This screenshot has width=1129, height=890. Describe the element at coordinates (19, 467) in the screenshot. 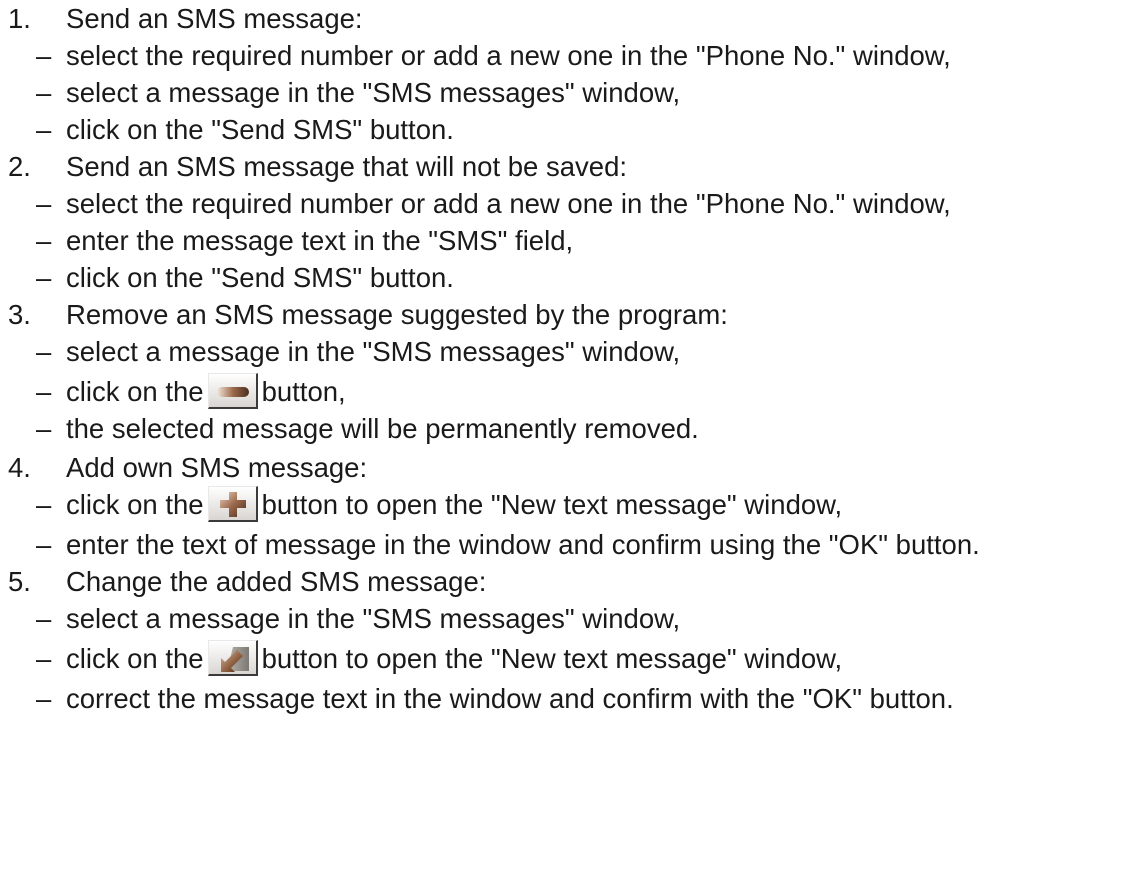

I see `step-number: 4.` at that location.